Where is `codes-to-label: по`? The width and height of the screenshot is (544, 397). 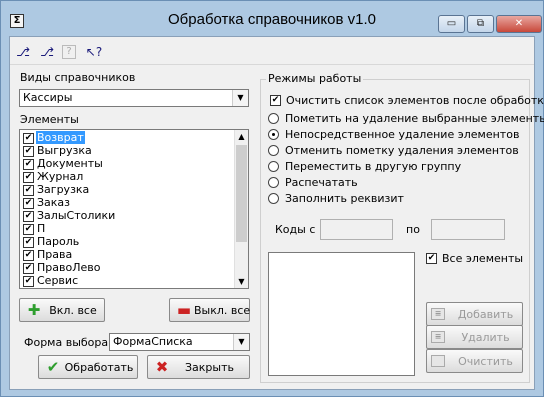
codes-to-label: по is located at coordinates (413, 229).